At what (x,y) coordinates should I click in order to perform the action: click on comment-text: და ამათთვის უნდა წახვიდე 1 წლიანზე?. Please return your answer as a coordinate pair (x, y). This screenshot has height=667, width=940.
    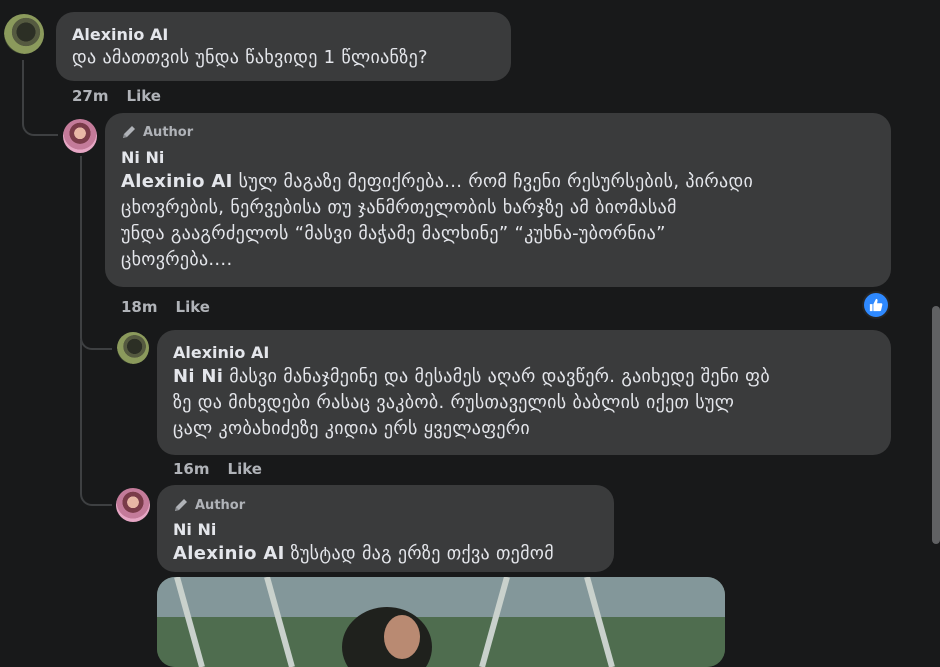
    Looking at the image, I should click on (250, 57).